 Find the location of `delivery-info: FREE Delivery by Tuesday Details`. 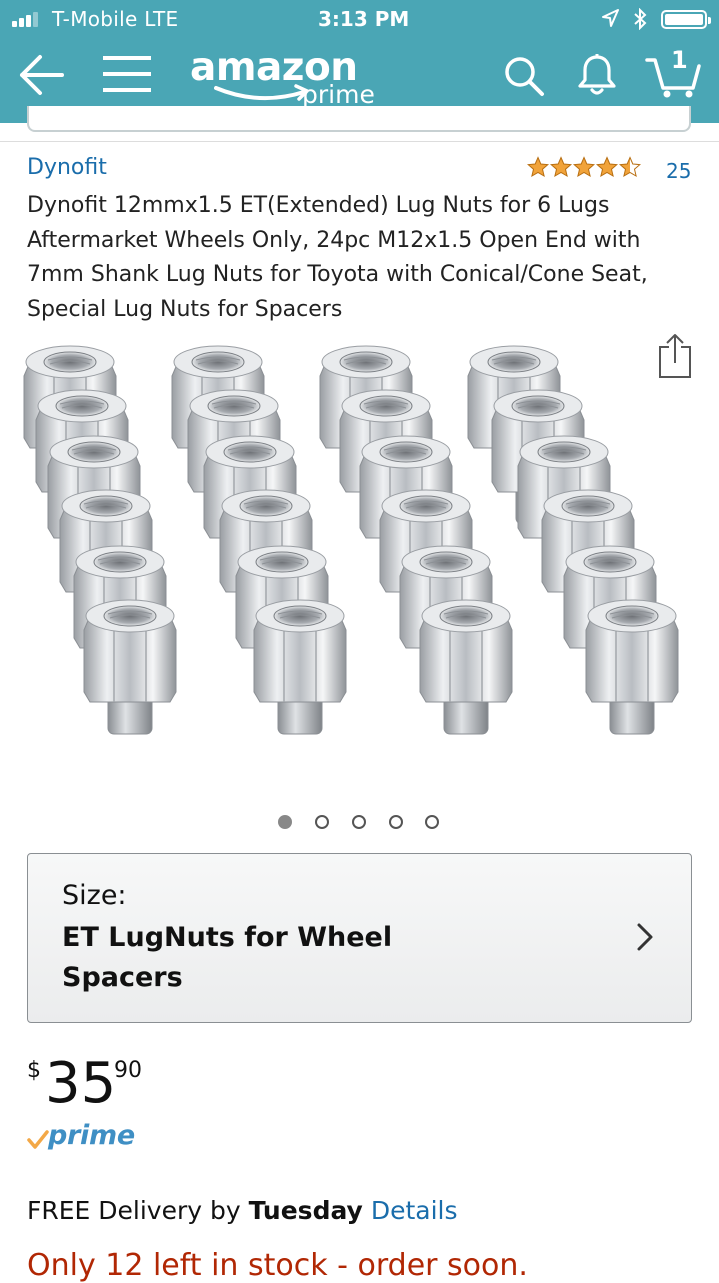

delivery-info: FREE Delivery by Tuesday Details is located at coordinates (242, 1210).